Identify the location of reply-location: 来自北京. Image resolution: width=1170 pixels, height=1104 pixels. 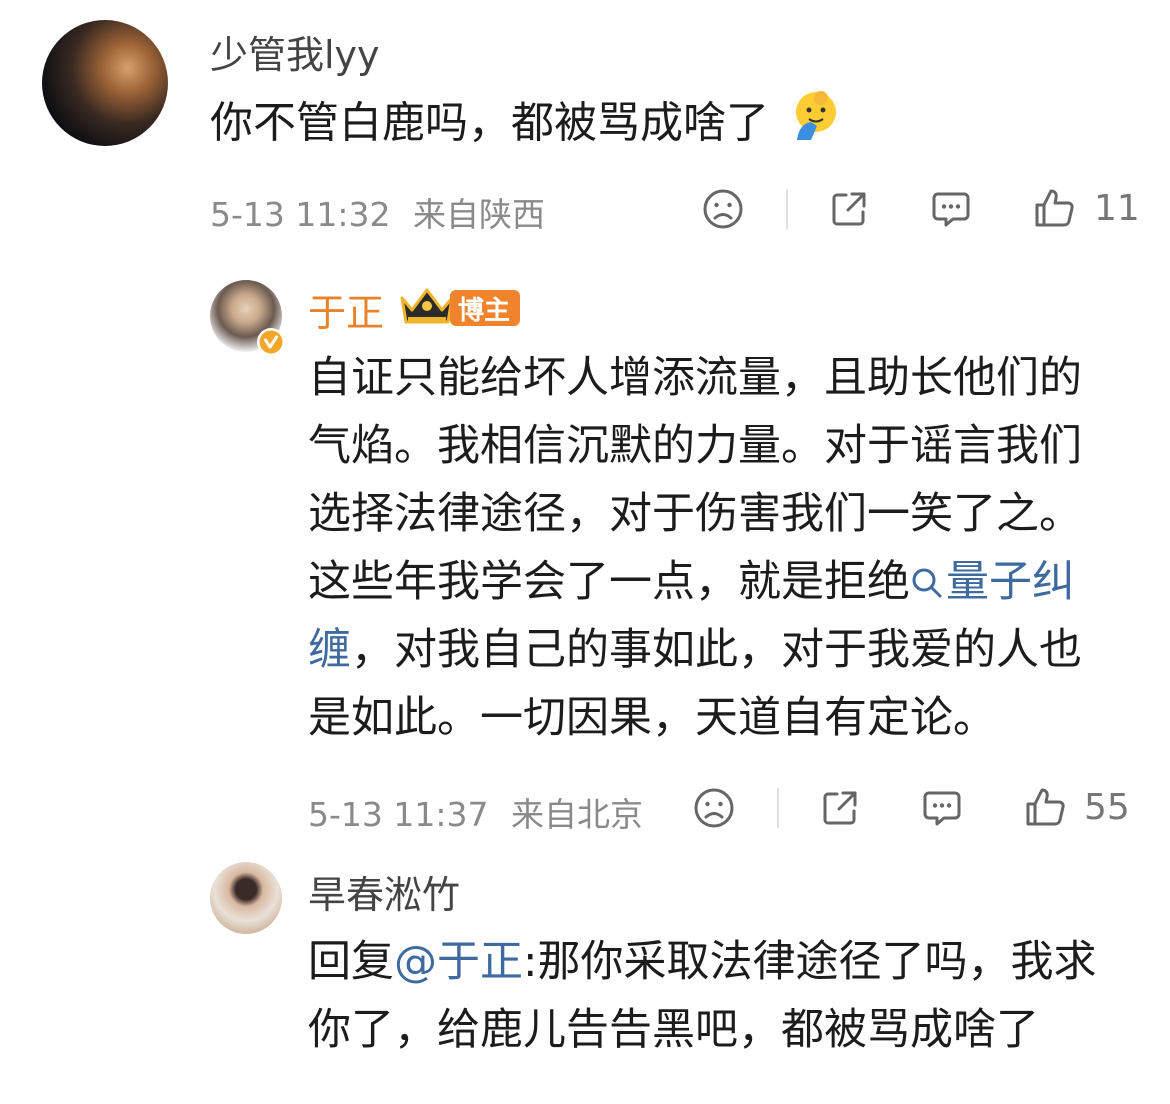
(577, 814).